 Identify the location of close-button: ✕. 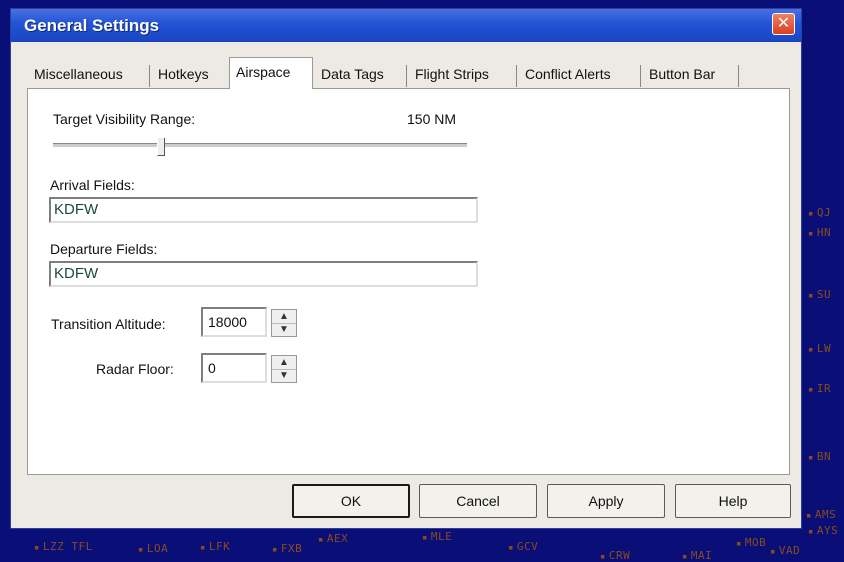
(783, 24).